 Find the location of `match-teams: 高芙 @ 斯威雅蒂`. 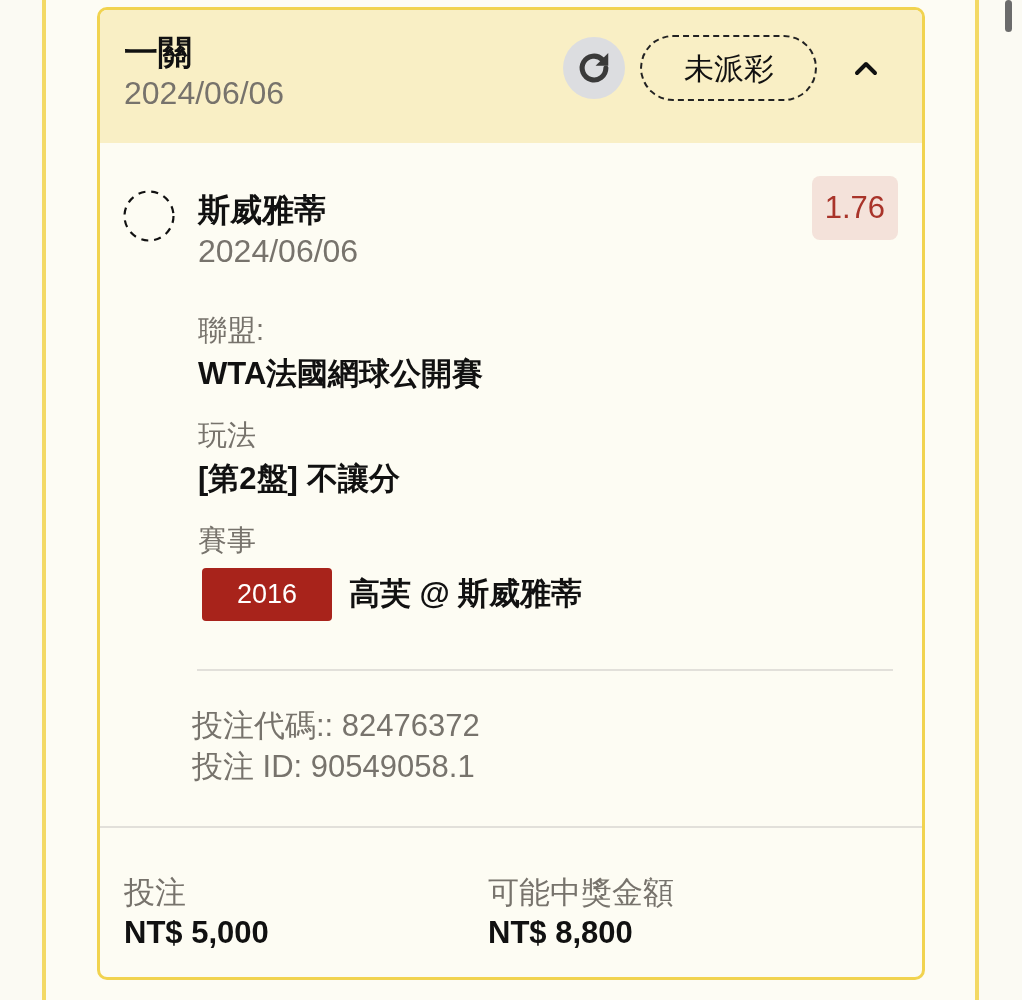

match-teams: 高芙 @ 斯威雅蒂 is located at coordinates (466, 594).